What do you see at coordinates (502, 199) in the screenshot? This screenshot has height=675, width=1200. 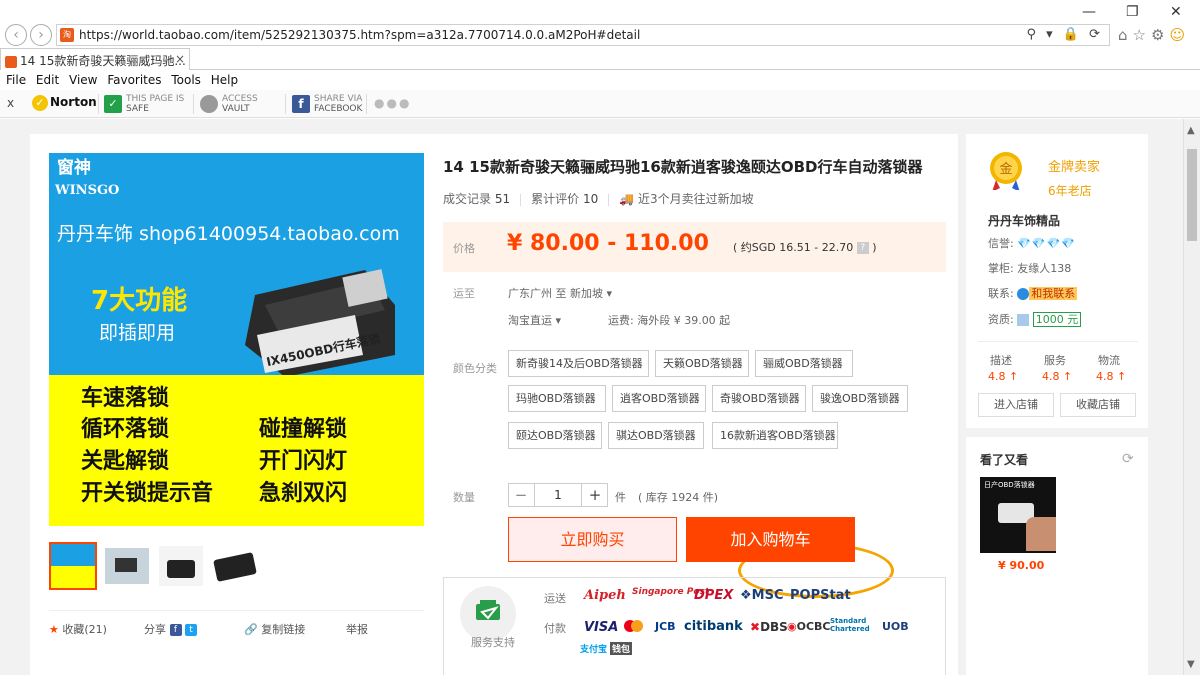 I see `sales-count: 51` at bounding box center [502, 199].